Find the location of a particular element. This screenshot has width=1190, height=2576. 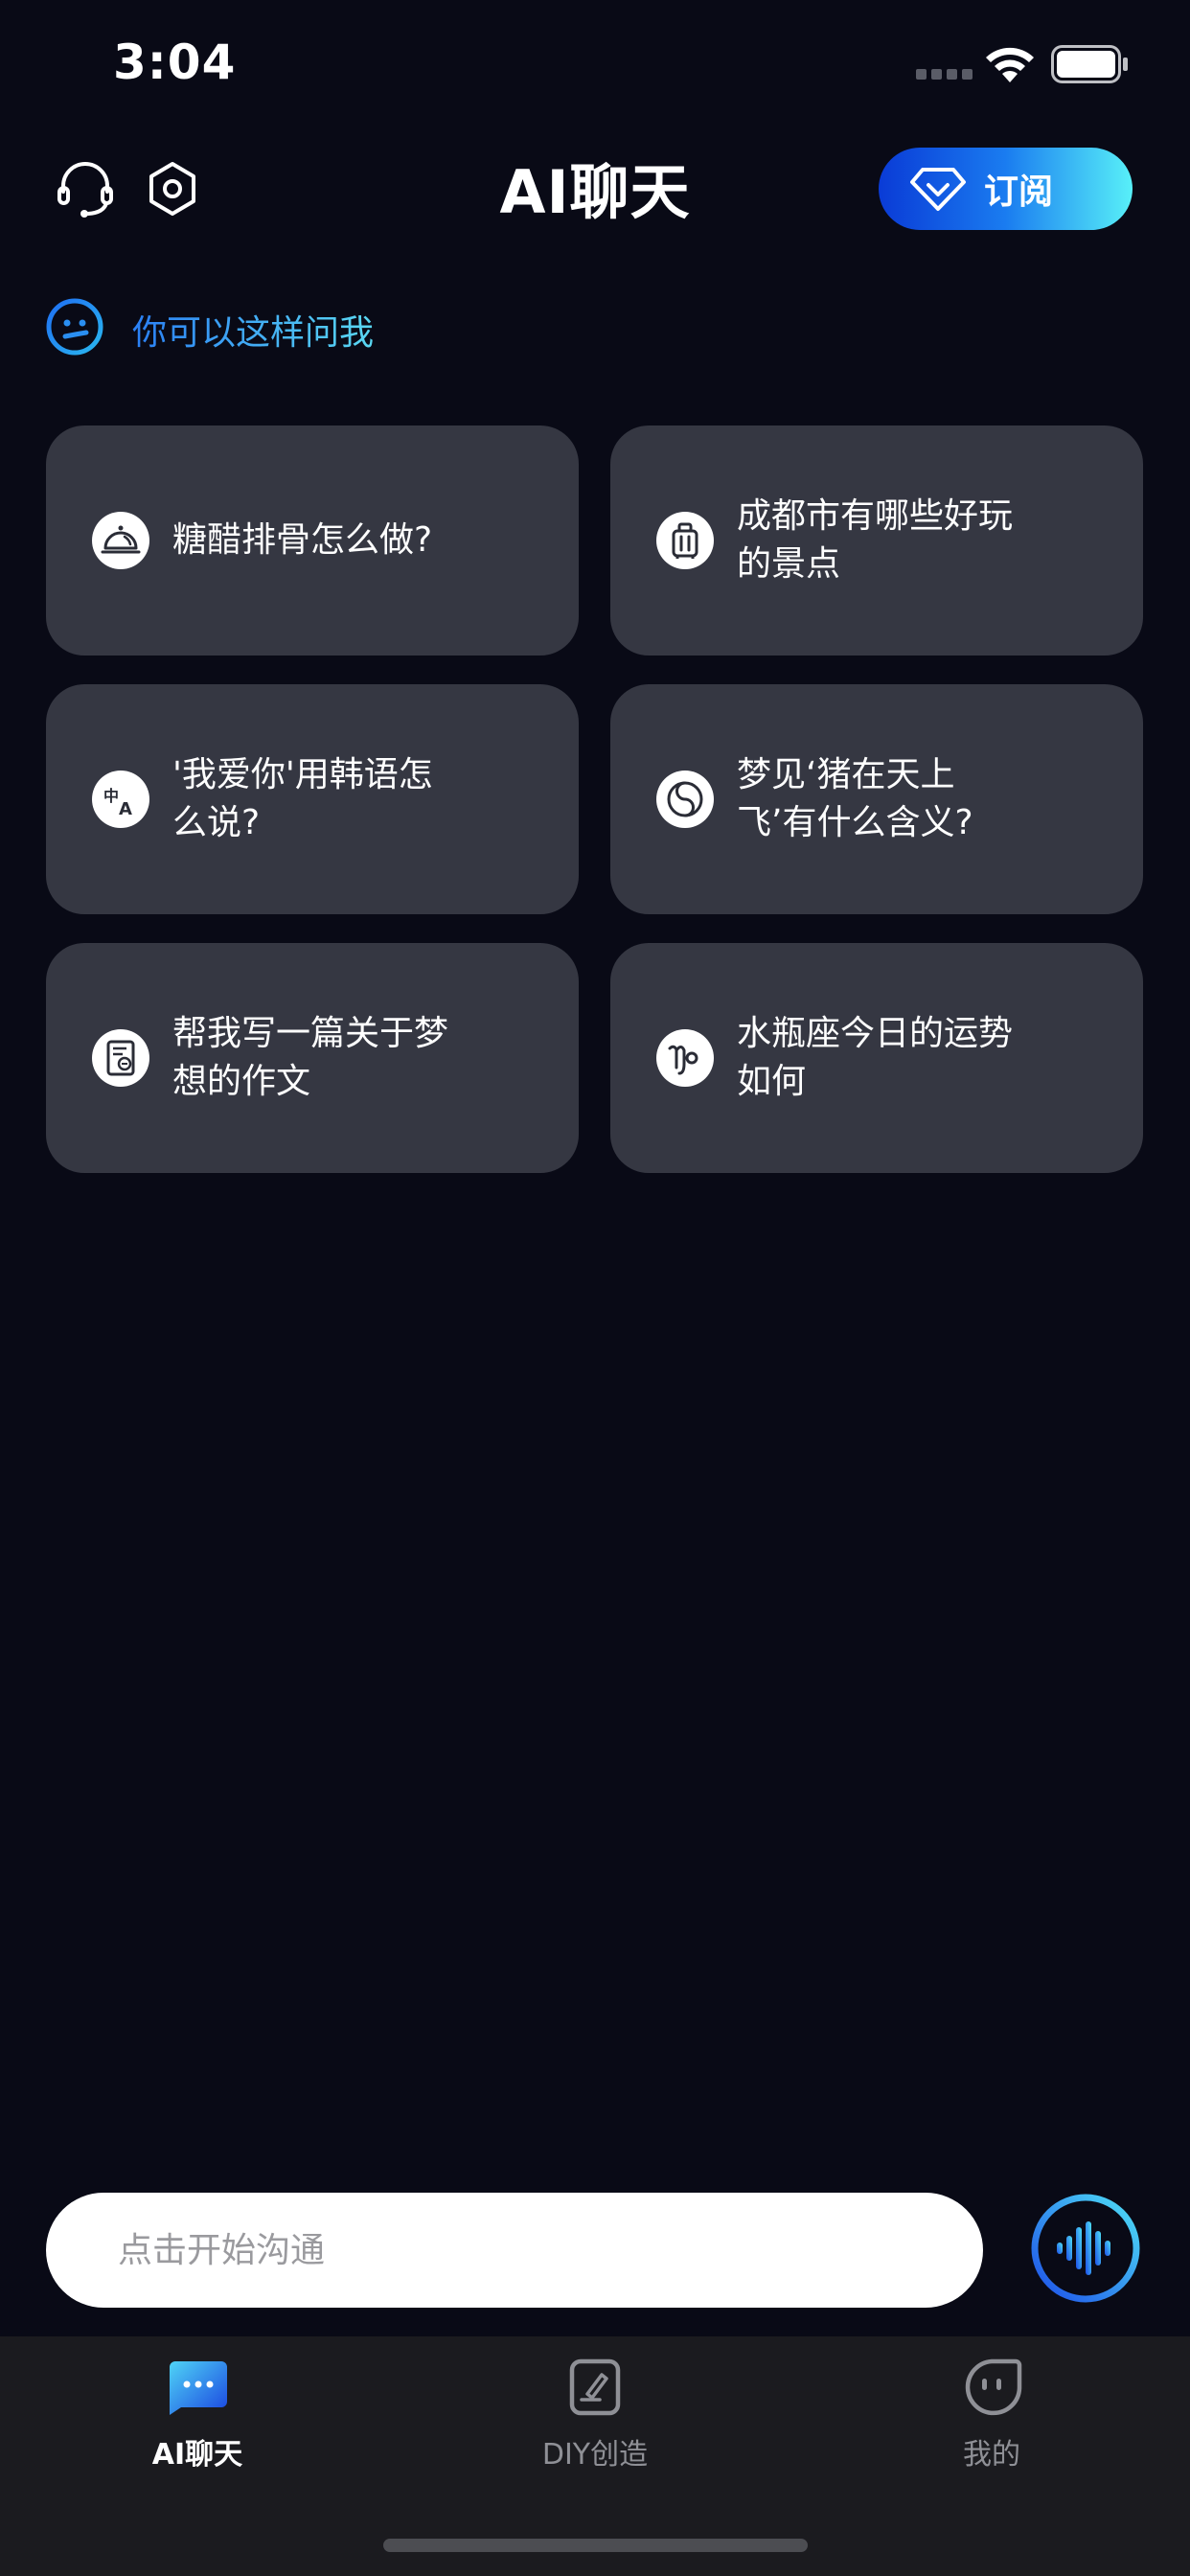

suggestion-card: 中 A '我爱你'用韩语怎么说? is located at coordinates (312, 799).